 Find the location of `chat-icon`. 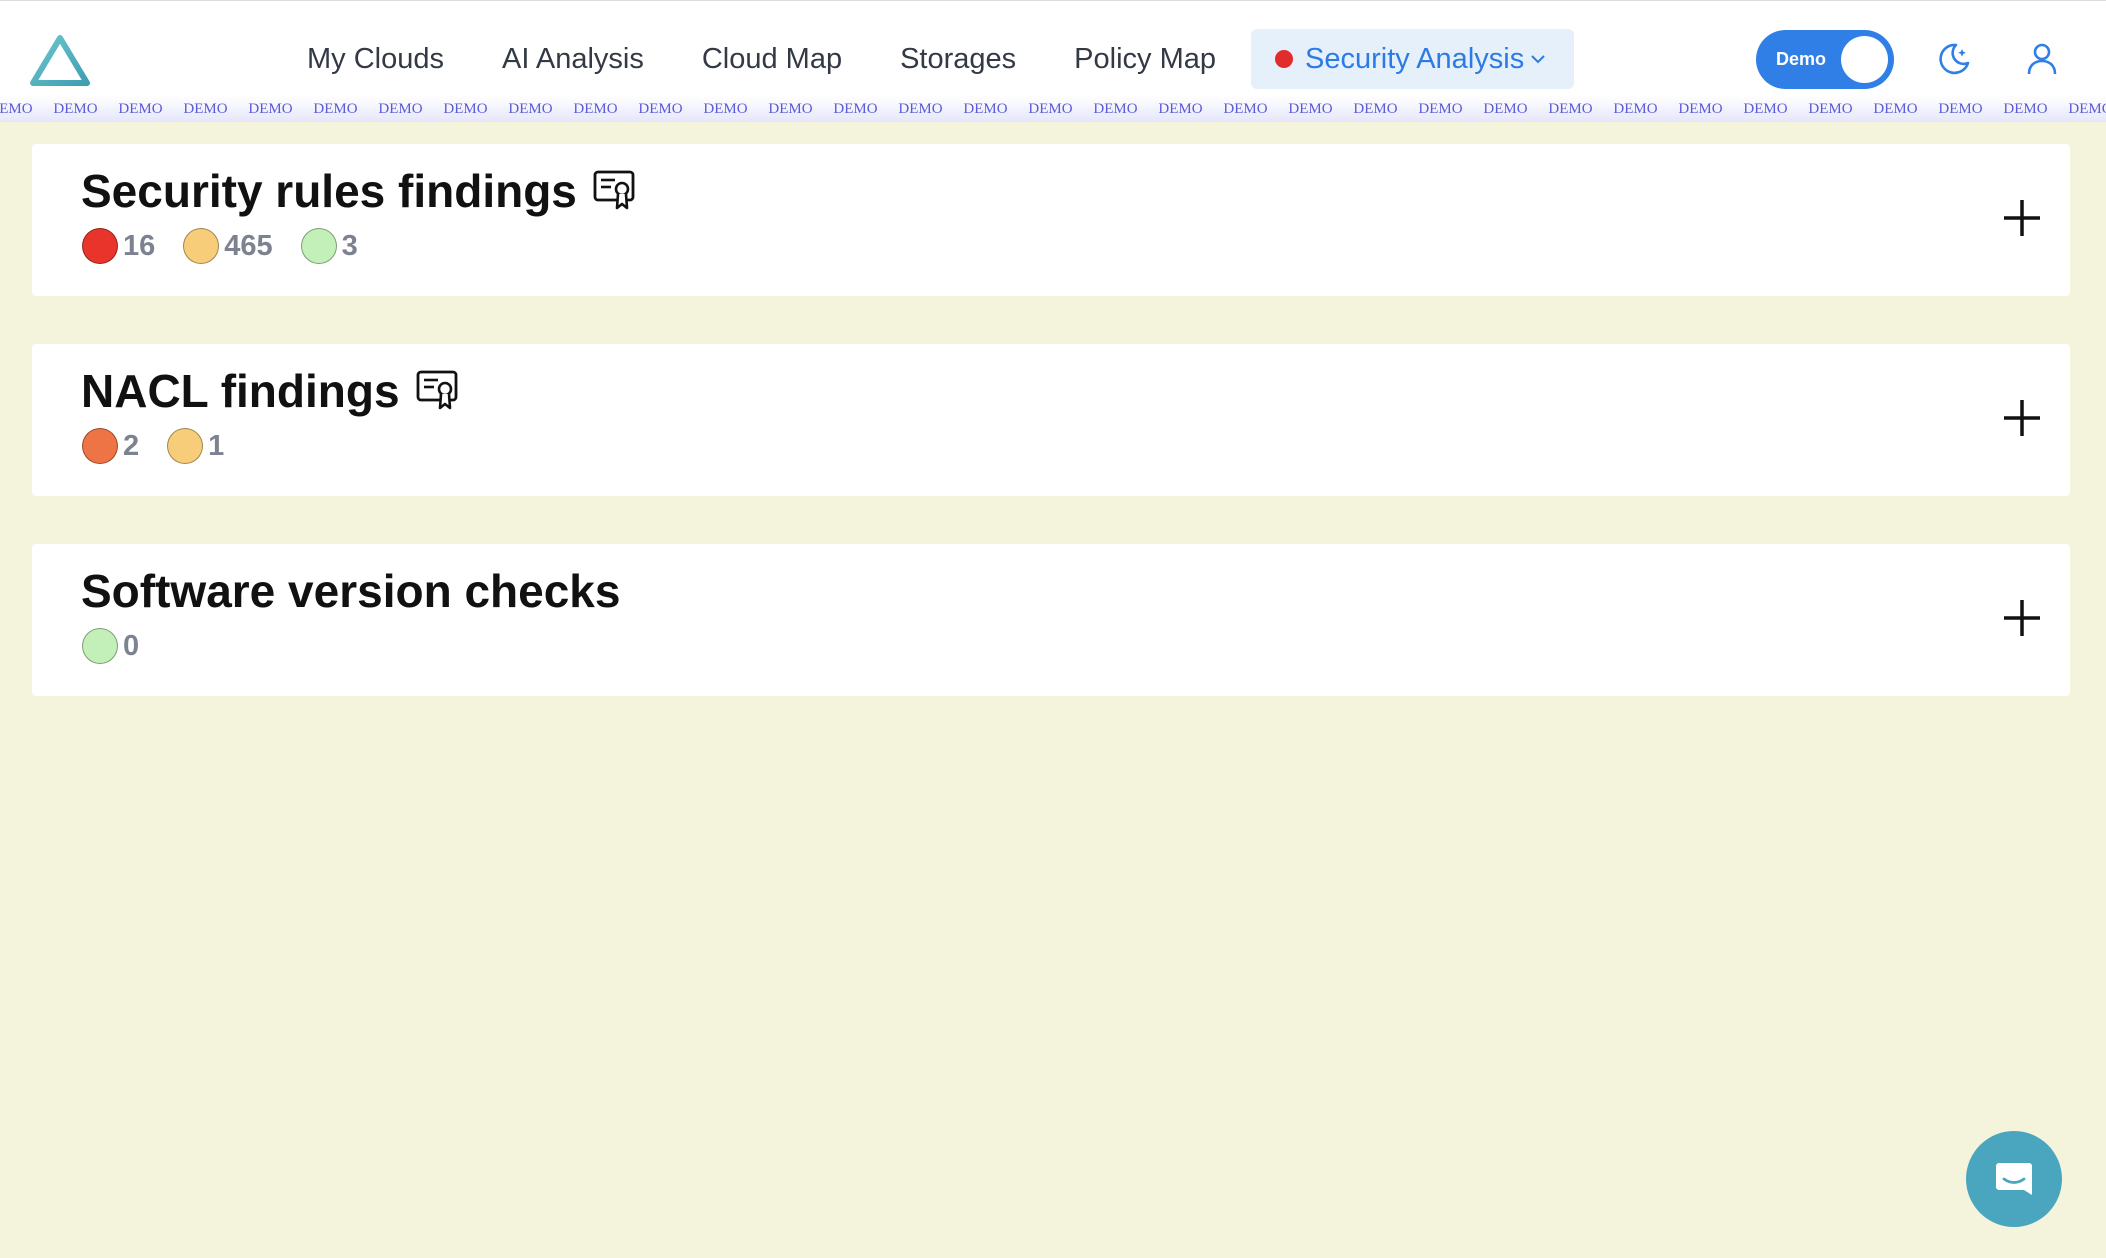

chat-icon is located at coordinates (2014, 1179).